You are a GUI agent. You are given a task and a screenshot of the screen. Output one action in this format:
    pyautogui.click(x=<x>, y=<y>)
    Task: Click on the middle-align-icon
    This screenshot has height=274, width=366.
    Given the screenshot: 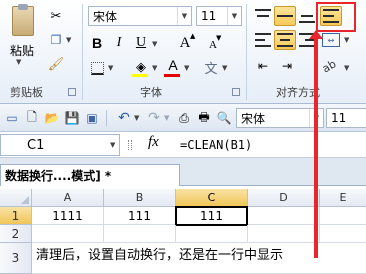 What is the action you would take?
    pyautogui.click(x=285, y=16)
    